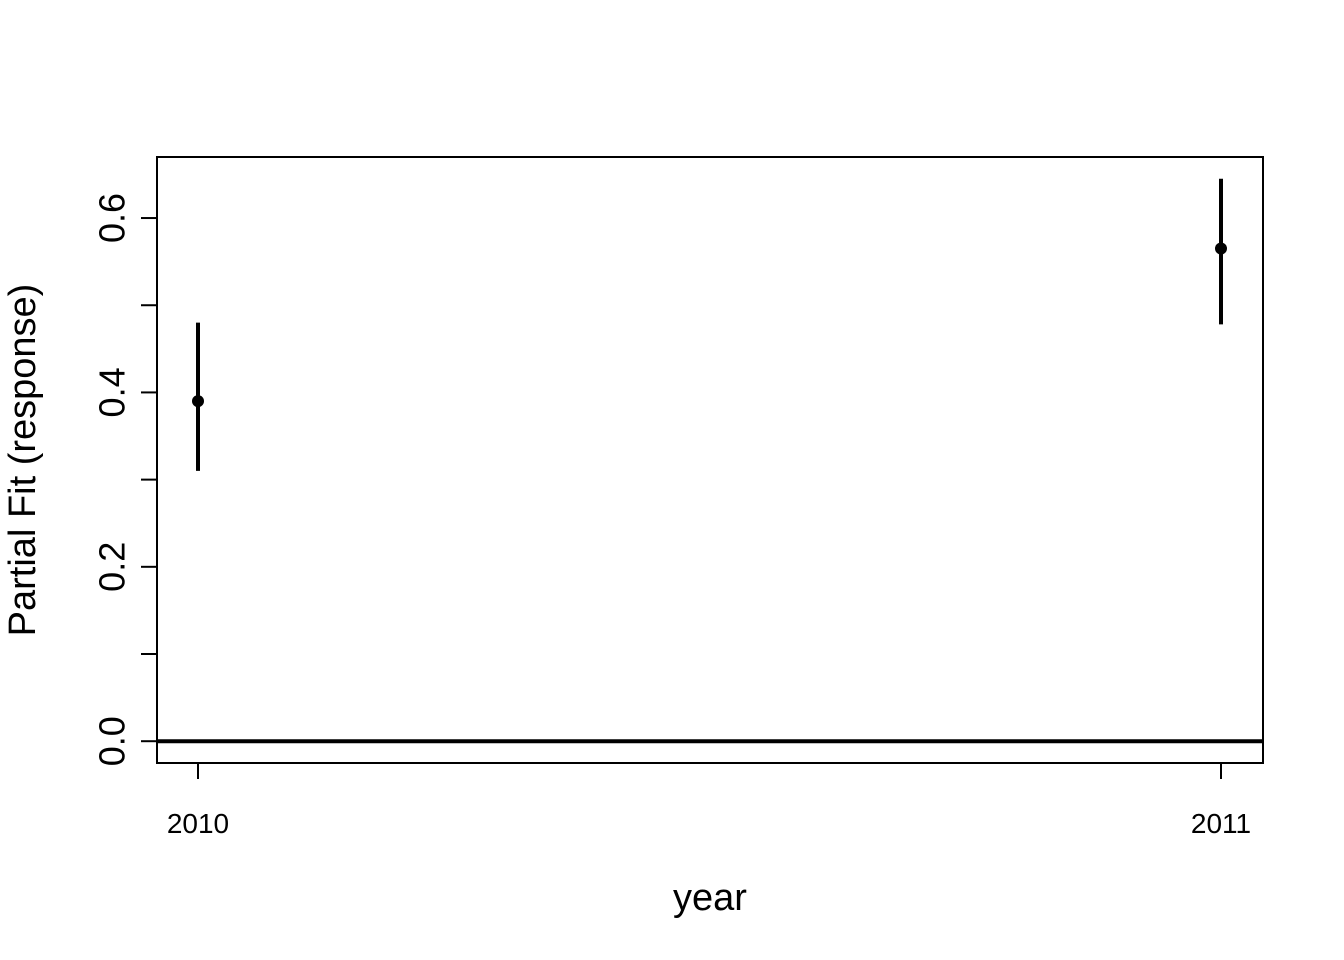  Describe the element at coordinates (198, 823) in the screenshot. I see `x-tick-label: 2010` at that location.